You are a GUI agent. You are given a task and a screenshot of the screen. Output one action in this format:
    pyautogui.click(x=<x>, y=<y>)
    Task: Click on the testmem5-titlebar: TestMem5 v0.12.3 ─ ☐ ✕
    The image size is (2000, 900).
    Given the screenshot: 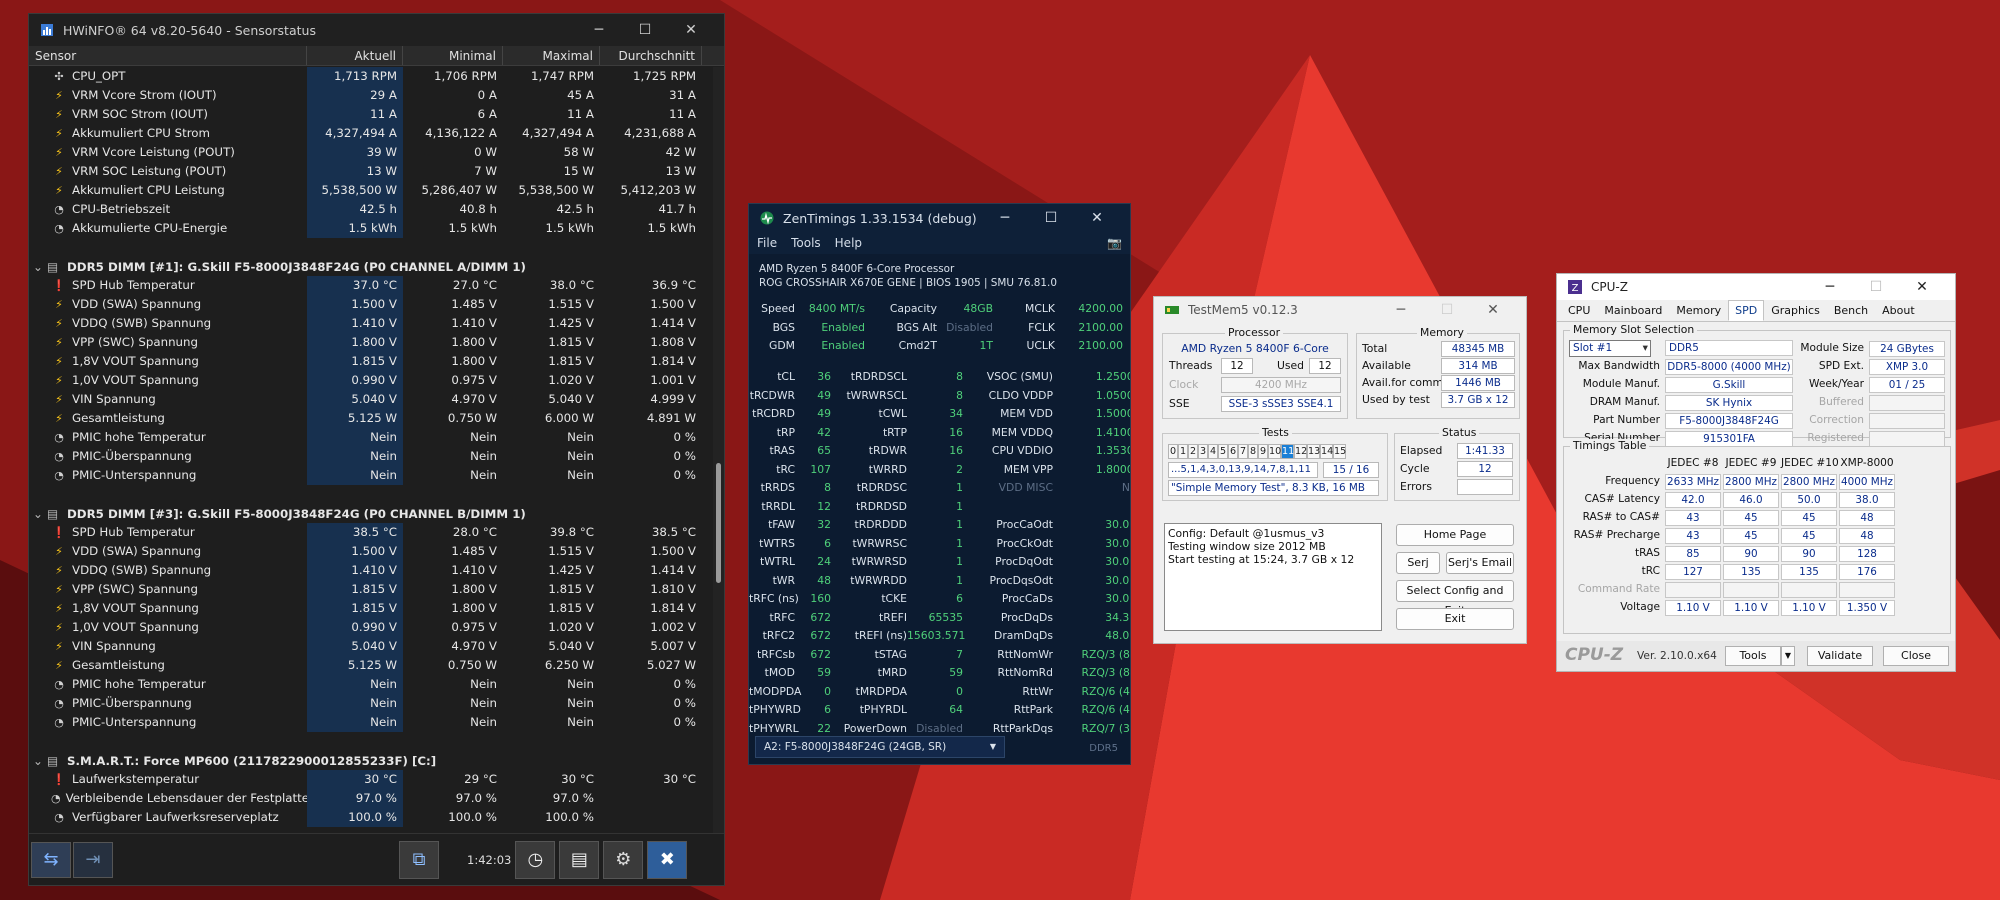 What is the action you would take?
    pyautogui.click(x=1340, y=310)
    